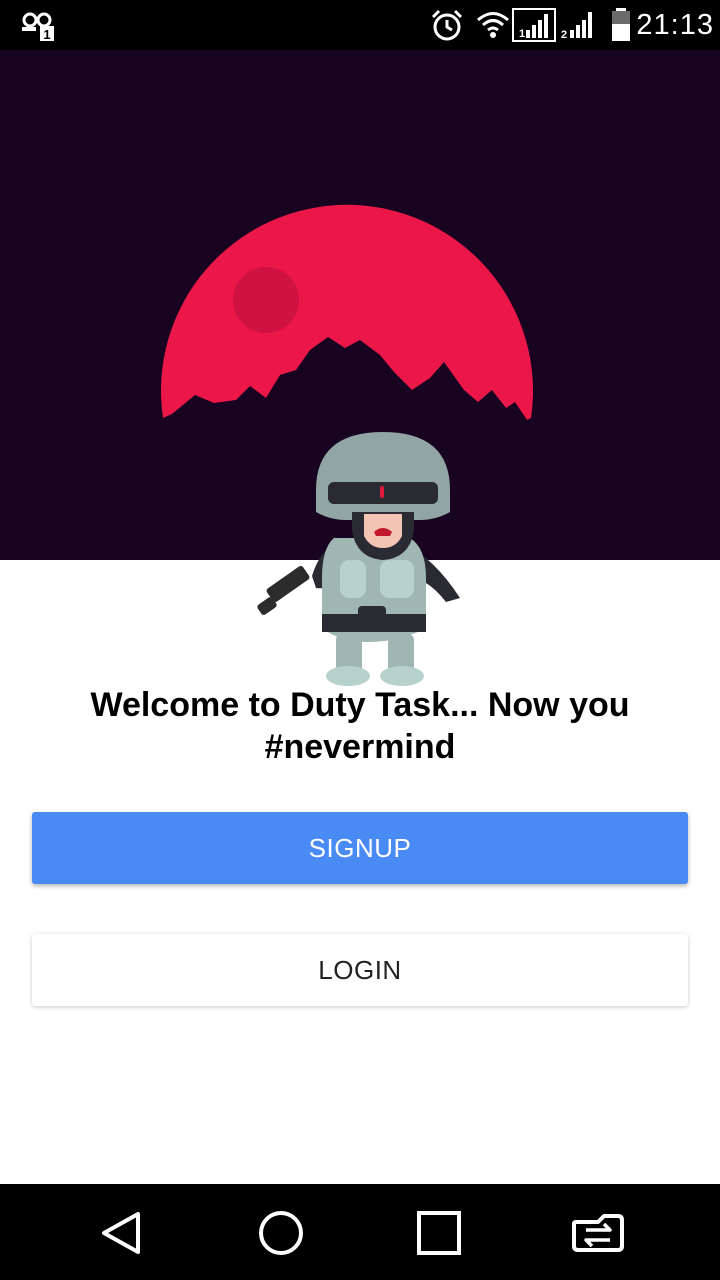 The image size is (720, 1280). Describe the element at coordinates (621, 27) in the screenshot. I see `battery-icon` at that location.